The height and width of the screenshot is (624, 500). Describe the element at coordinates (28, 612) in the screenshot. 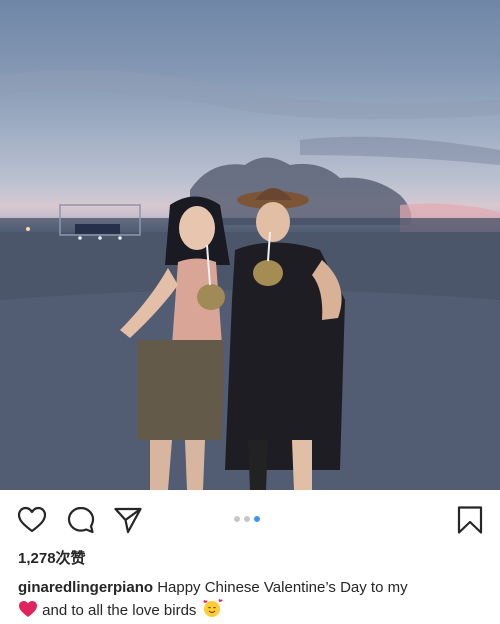

I see `red-heart-emoji` at that location.